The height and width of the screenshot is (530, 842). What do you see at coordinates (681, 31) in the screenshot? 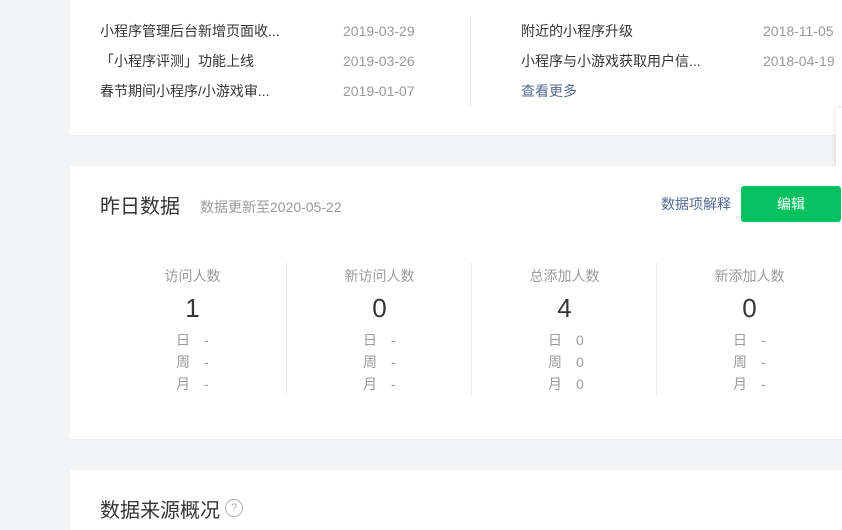
I see `announcement-item: 附近的小程序升级 2018-11-05` at bounding box center [681, 31].